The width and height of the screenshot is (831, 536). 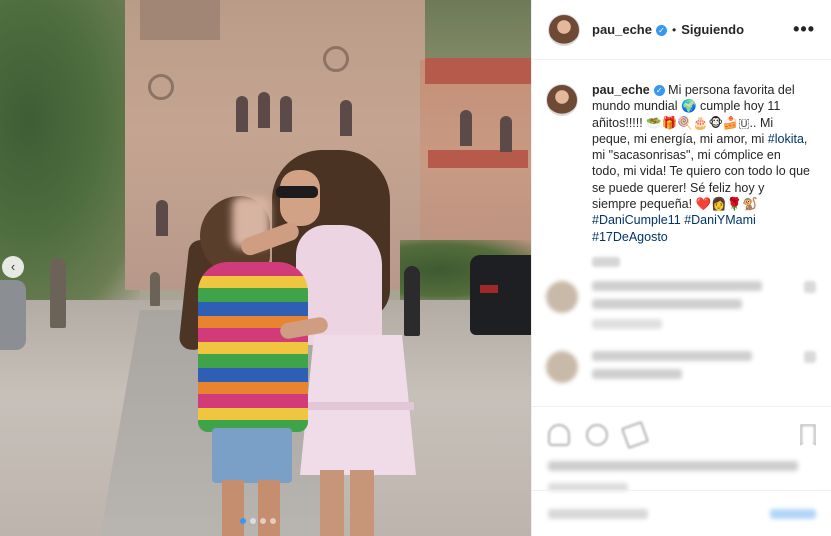 What do you see at coordinates (630, 237) in the screenshot?
I see `hashtag-link: #17DeAgosto` at bounding box center [630, 237].